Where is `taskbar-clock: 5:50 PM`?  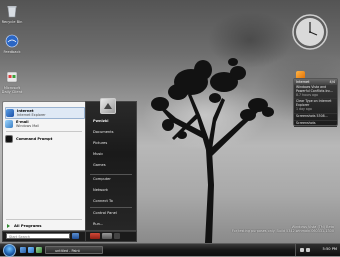
taskbar-clock: 5:50 PM is located at coordinates (330, 249).